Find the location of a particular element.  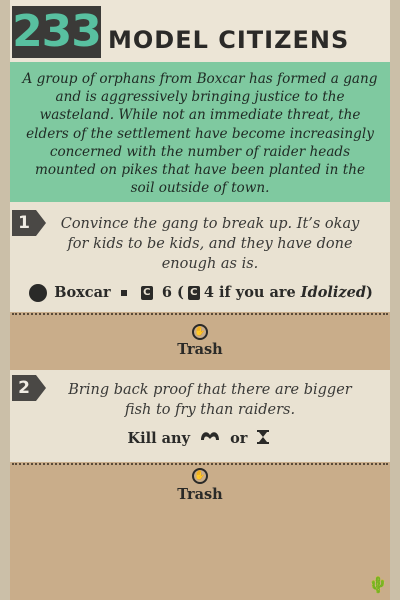

option-2-requirement: Kill any or is located at coordinates (200, 439).